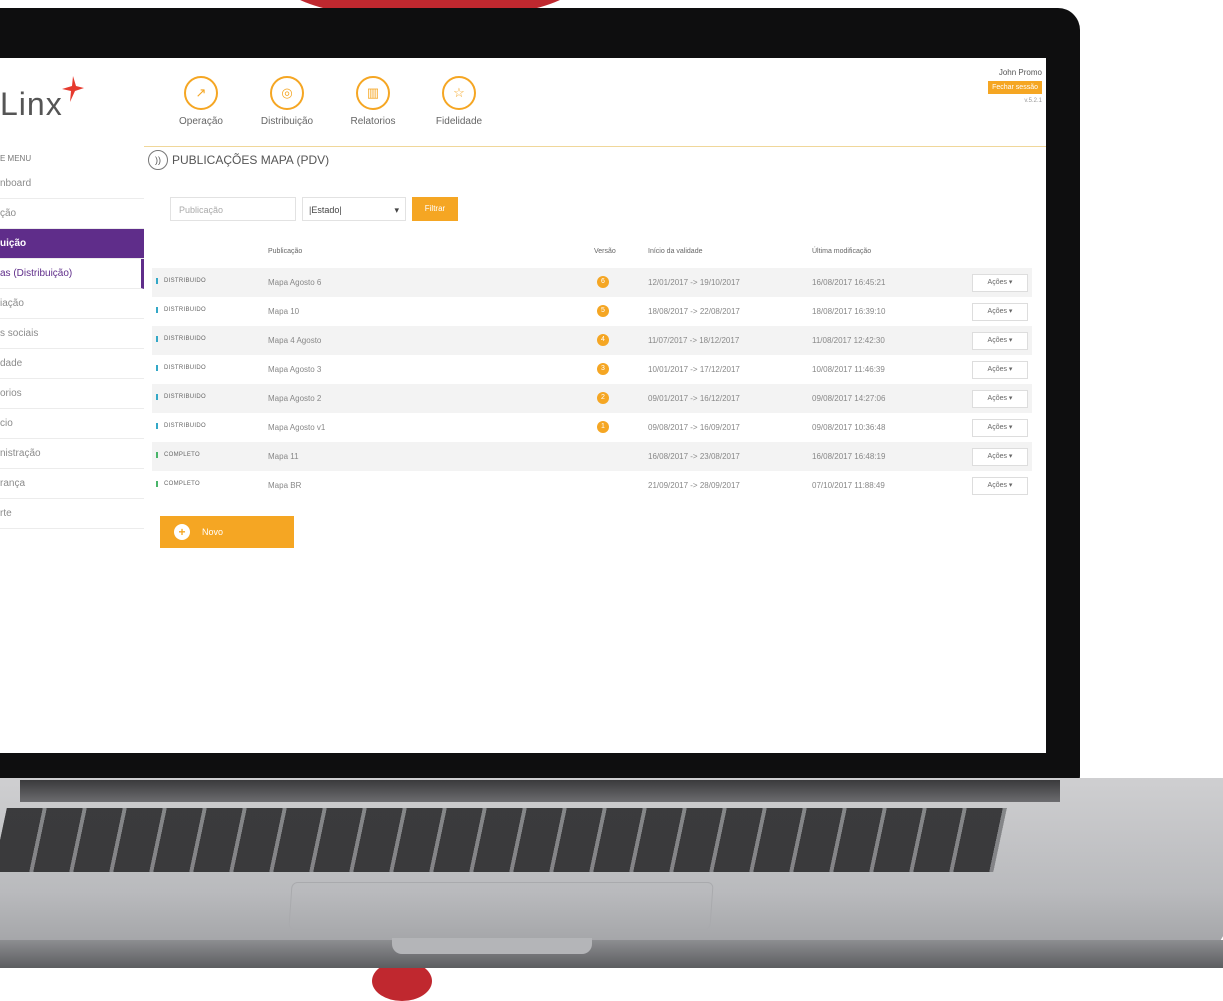 The image size is (1223, 1001). I want to click on sidebar-item-suporte: rte, so click(72, 514).